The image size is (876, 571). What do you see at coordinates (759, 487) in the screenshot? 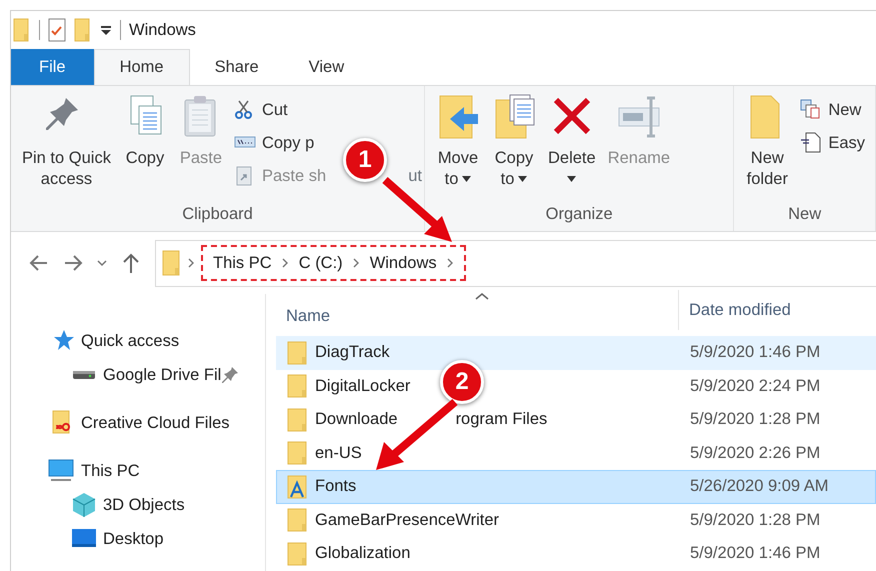
I see `date-modified: 5/26/2020 9:09 AM` at bounding box center [759, 487].